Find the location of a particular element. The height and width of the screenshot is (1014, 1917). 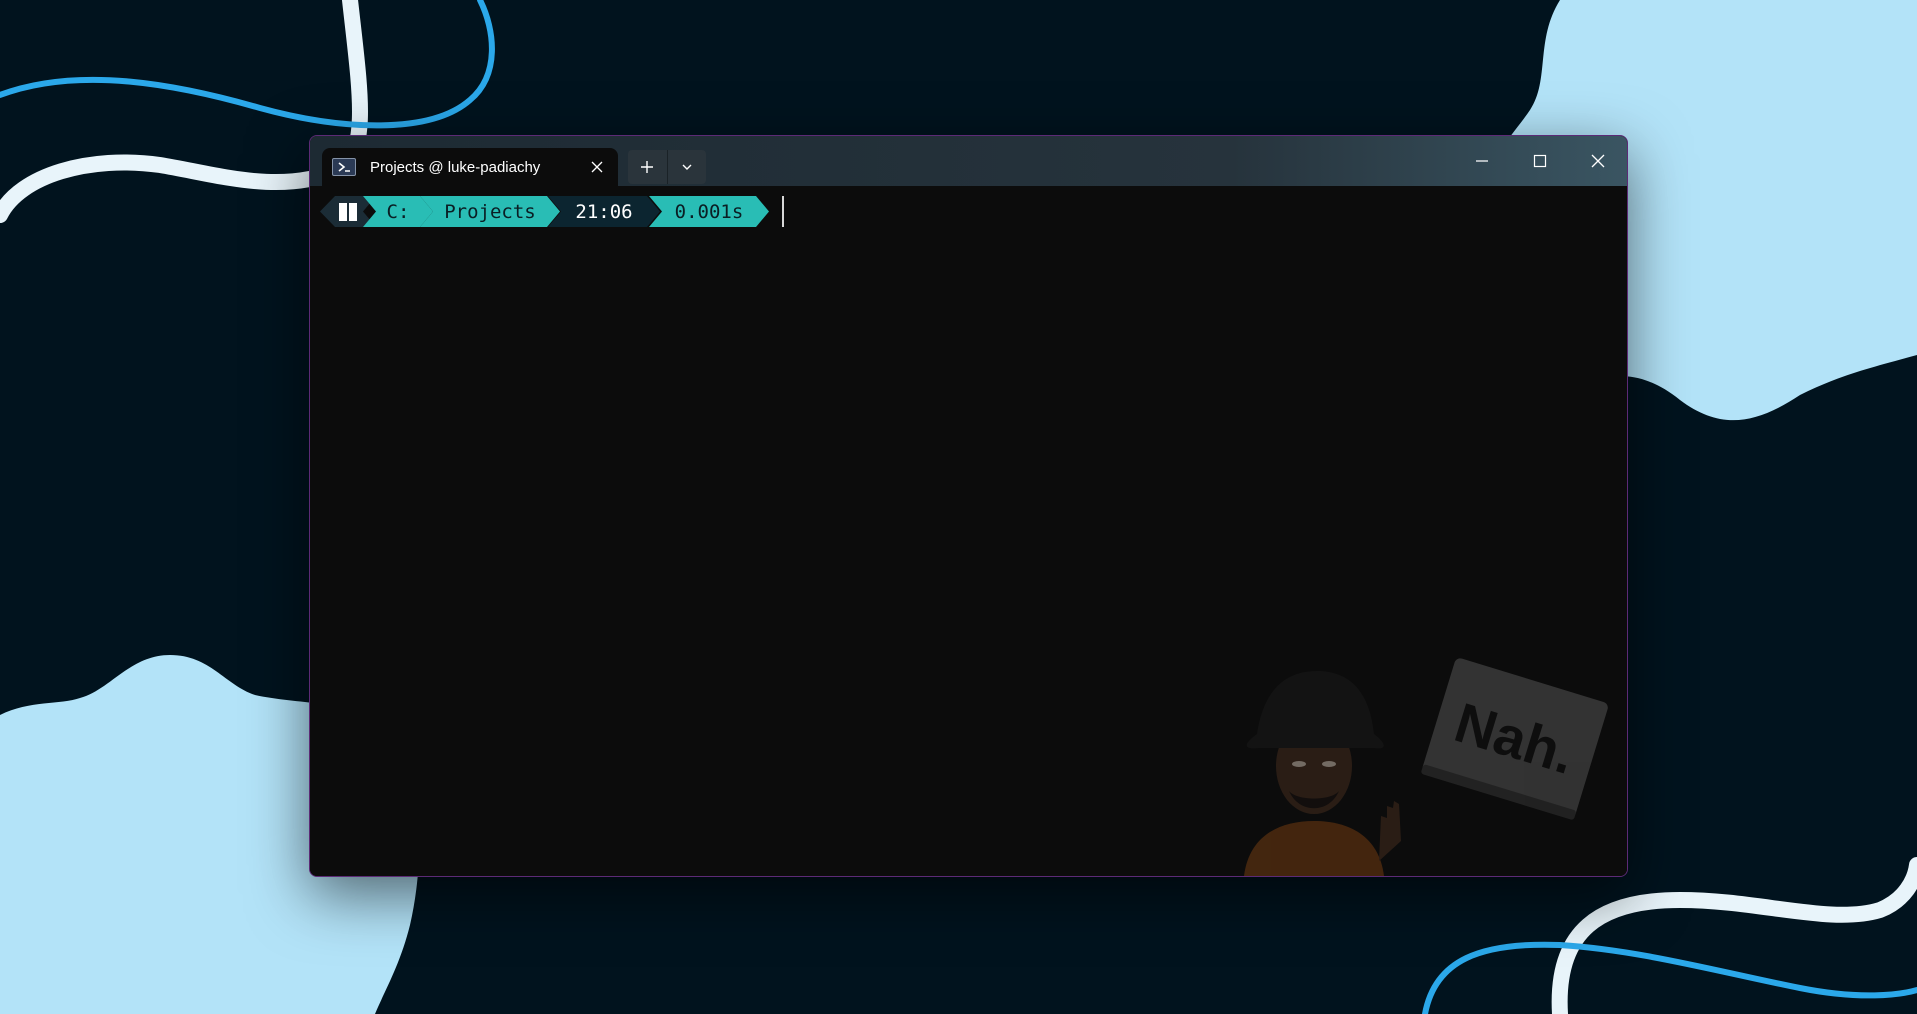

title-bar: Projects @ luke-padiachy is located at coordinates (968, 161).